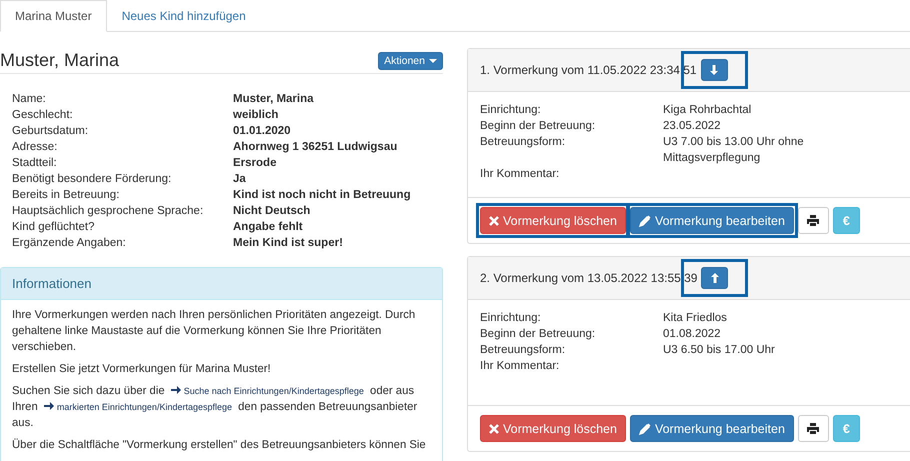  I want to click on tab: Marina Muster, so click(53, 16).